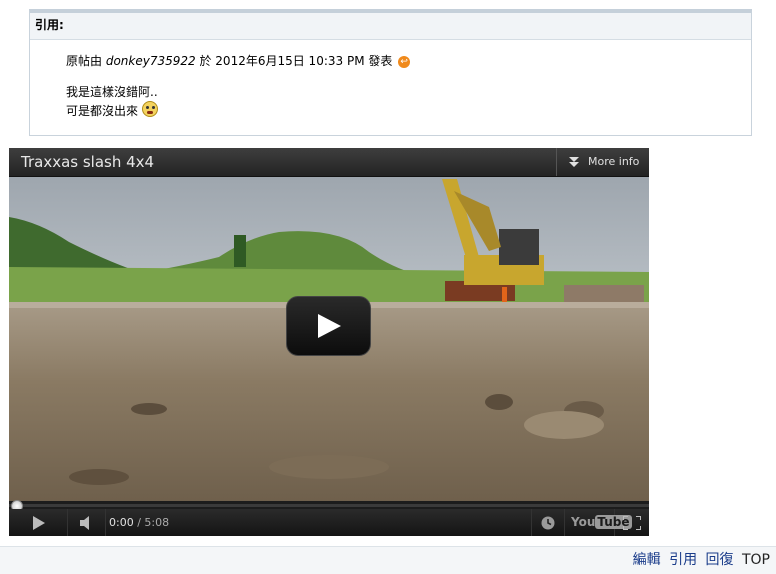 This screenshot has height=574, width=776. I want to click on quote-line: 我是這樣沒錯阿.., so click(112, 92).